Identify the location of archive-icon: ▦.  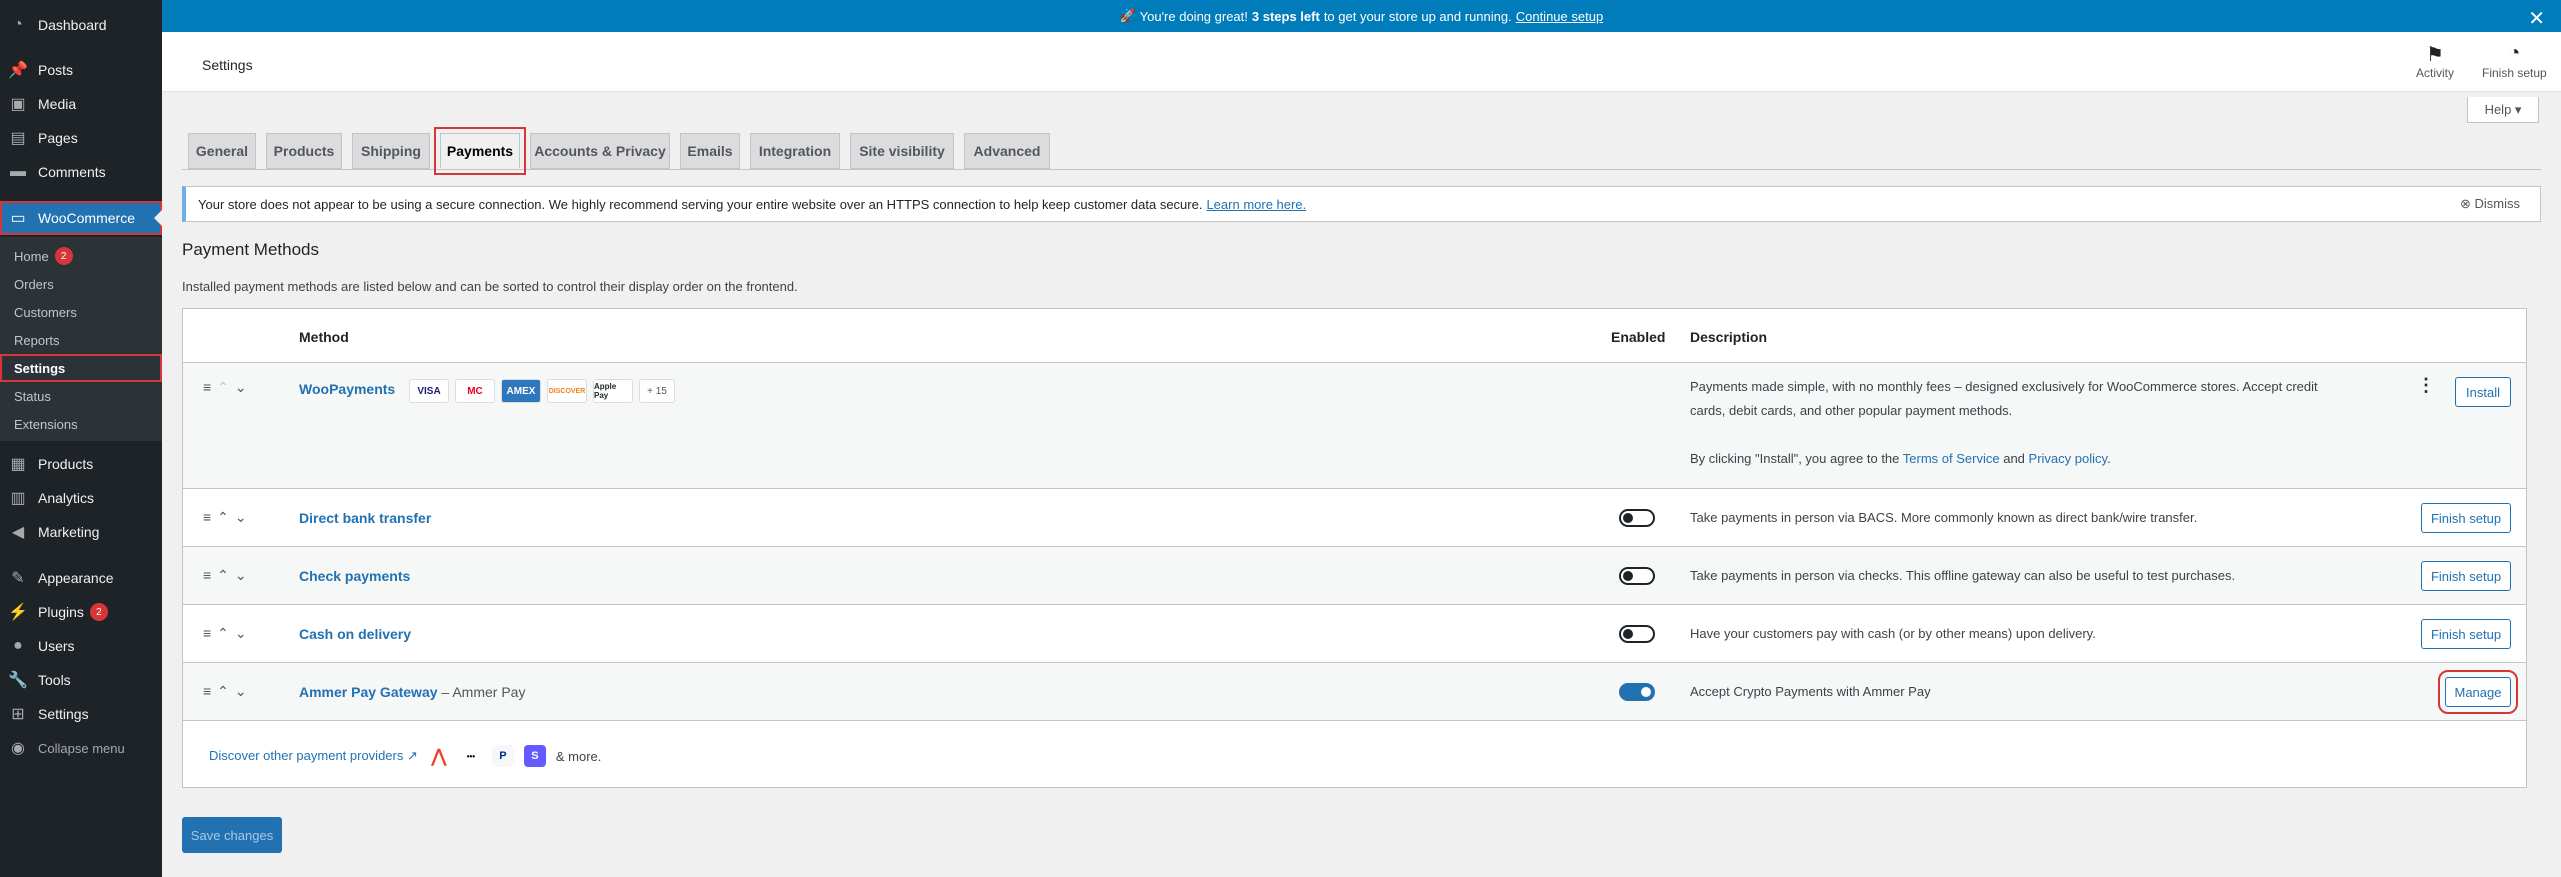
(18, 464).